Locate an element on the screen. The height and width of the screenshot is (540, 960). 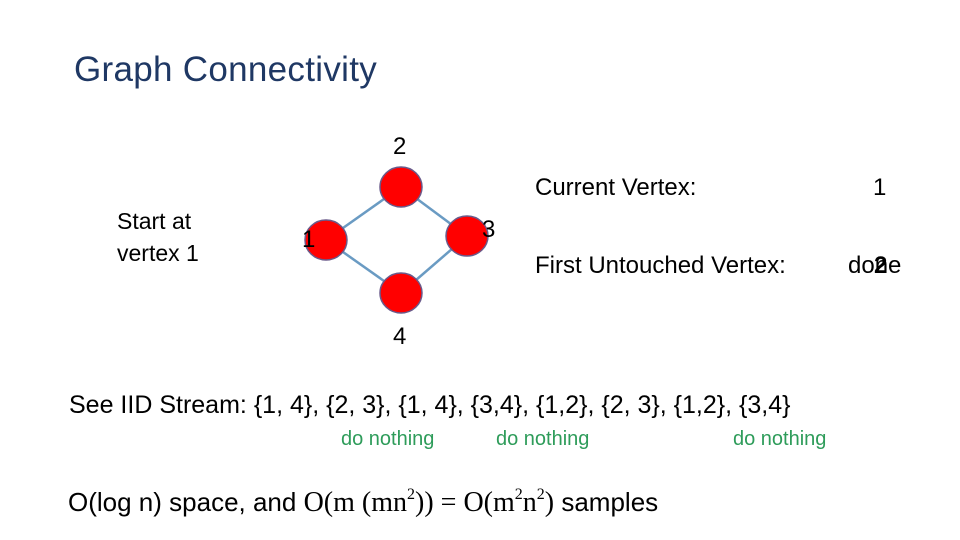
complexity-prefix: O(log n) space, and is located at coordinates (186, 502).